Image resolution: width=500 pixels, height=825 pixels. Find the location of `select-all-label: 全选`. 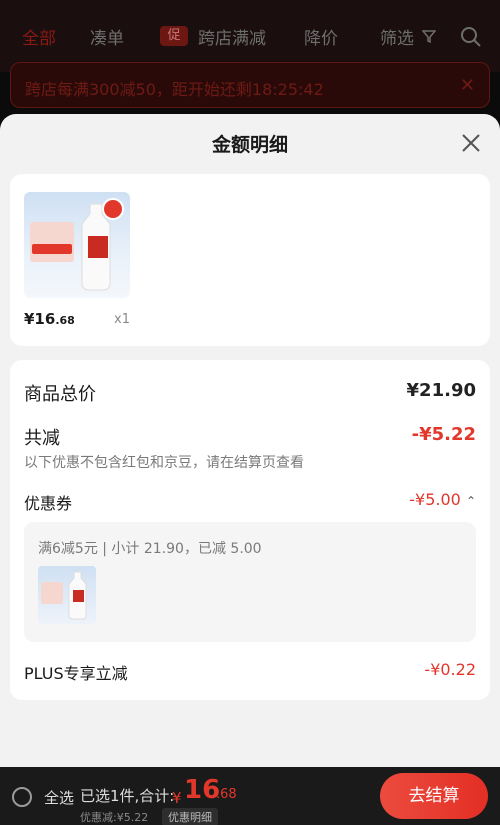

select-all-label: 全选 is located at coordinates (59, 797).